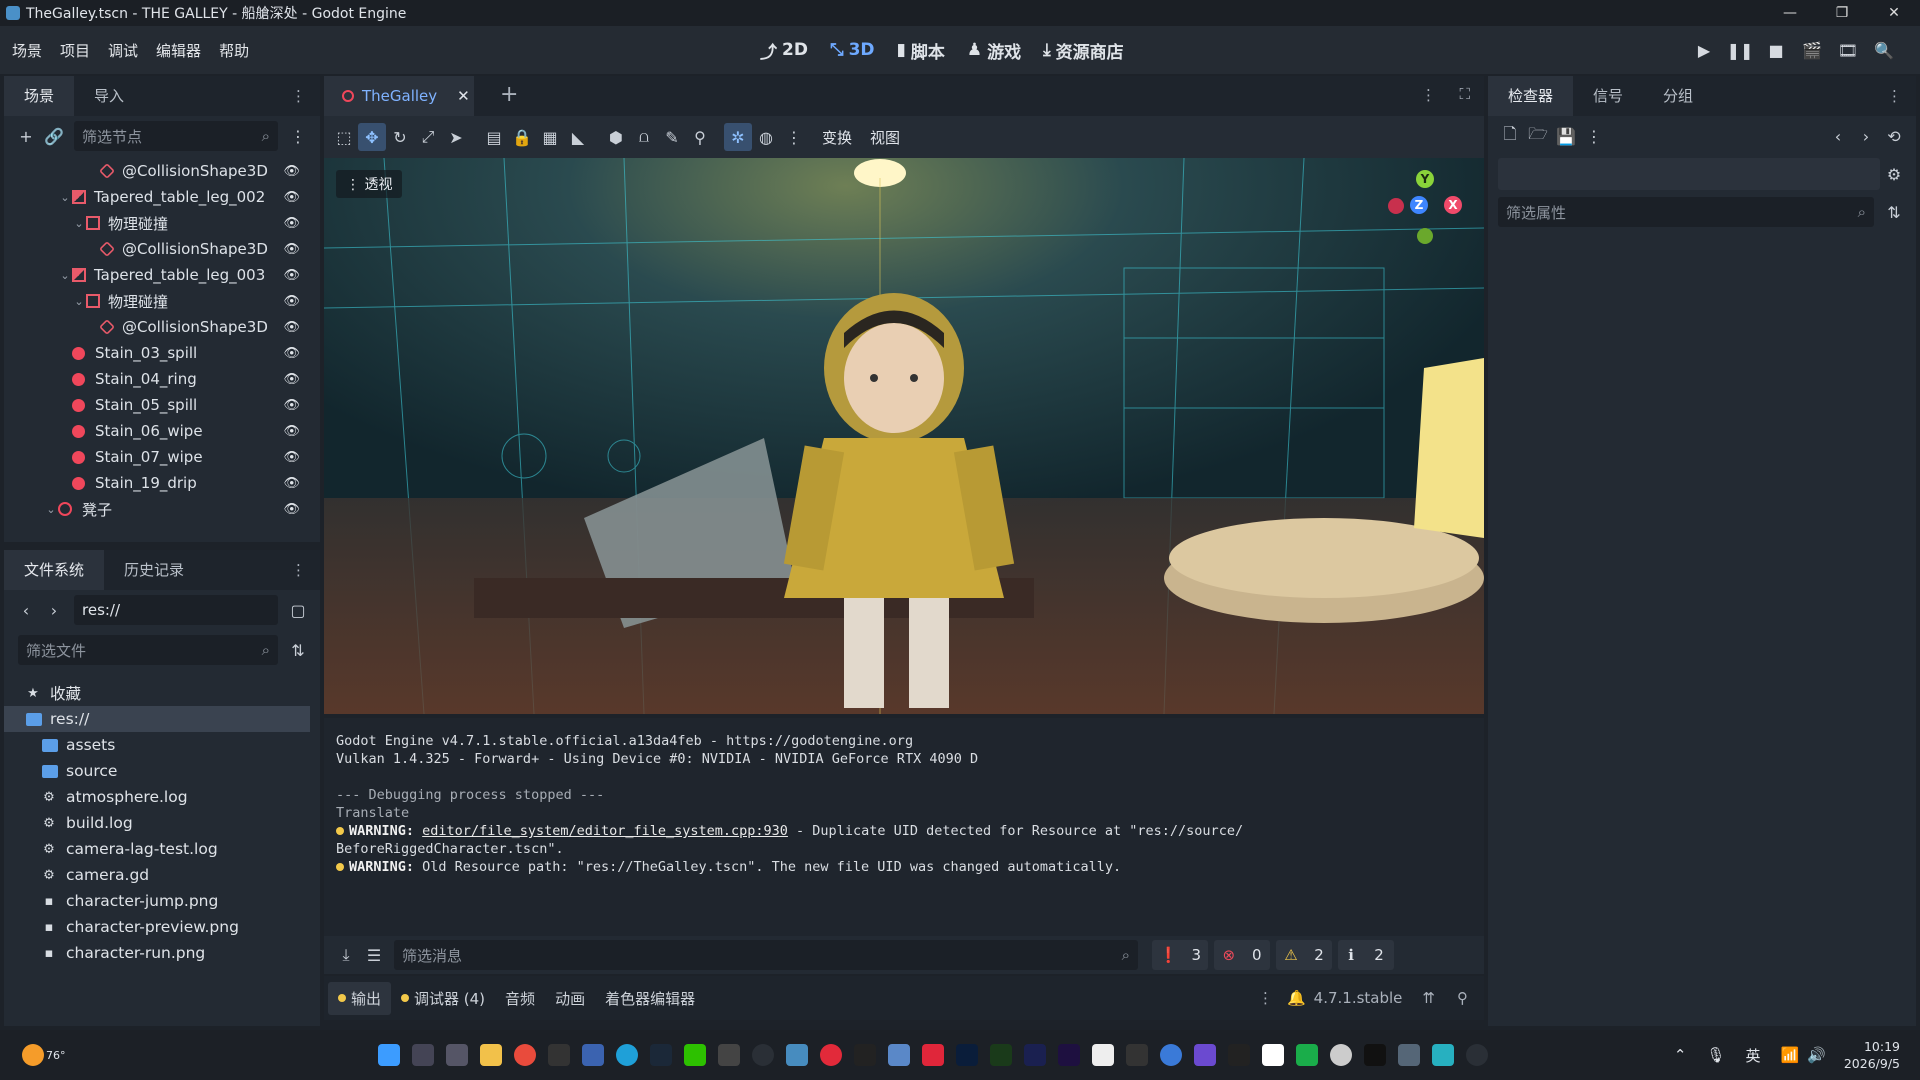 This screenshot has height=1080, width=1920. I want to click on bottom-panel-menu-icon: ⋮, so click(1265, 998).